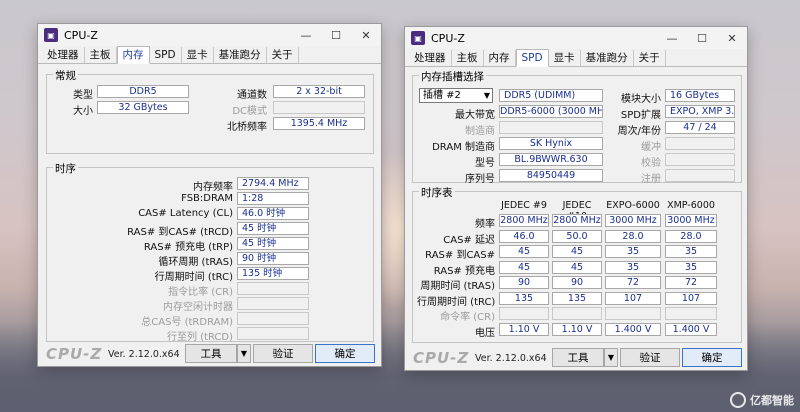 The width and height of the screenshot is (800, 412). What do you see at coordinates (65, 168) in the screenshot?
I see `timings-group-label: 时序` at bounding box center [65, 168].